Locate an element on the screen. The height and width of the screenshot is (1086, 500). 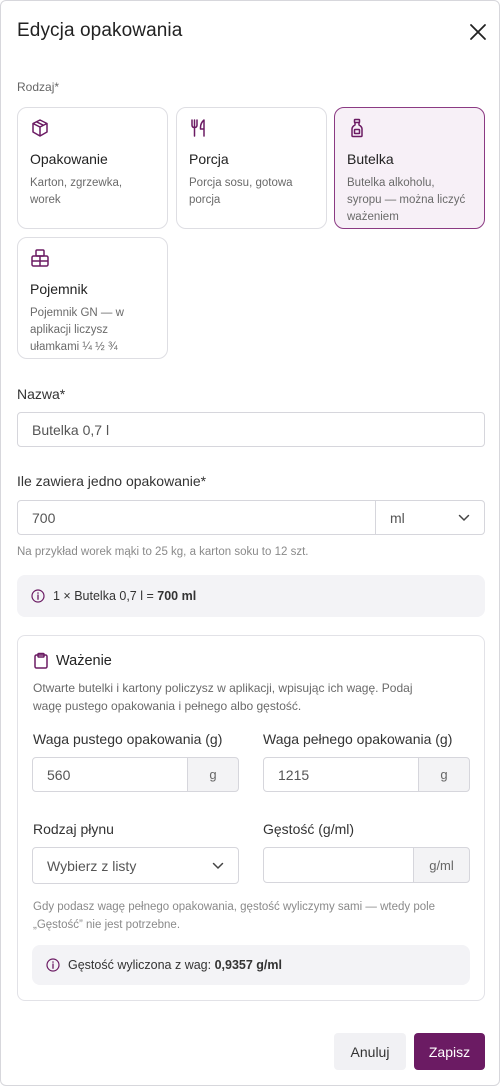
type-option-desc: Porcja sosu, gotowa porcja is located at coordinates (241, 191).